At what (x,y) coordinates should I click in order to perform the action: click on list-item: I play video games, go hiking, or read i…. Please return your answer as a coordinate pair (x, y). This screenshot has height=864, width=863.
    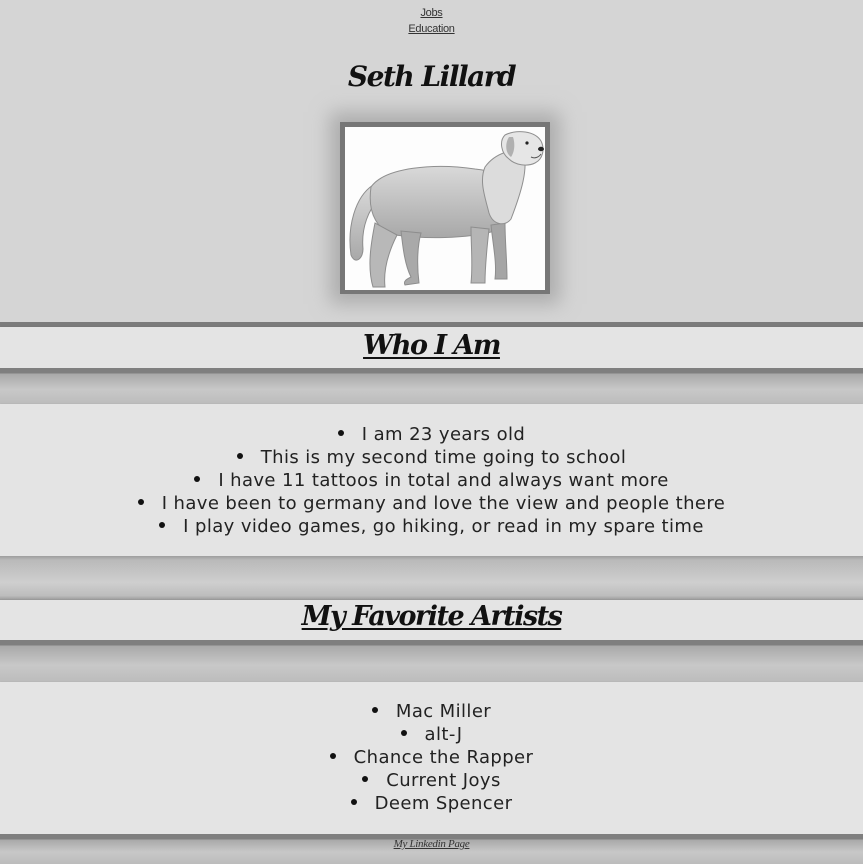
    Looking at the image, I should click on (431, 526).